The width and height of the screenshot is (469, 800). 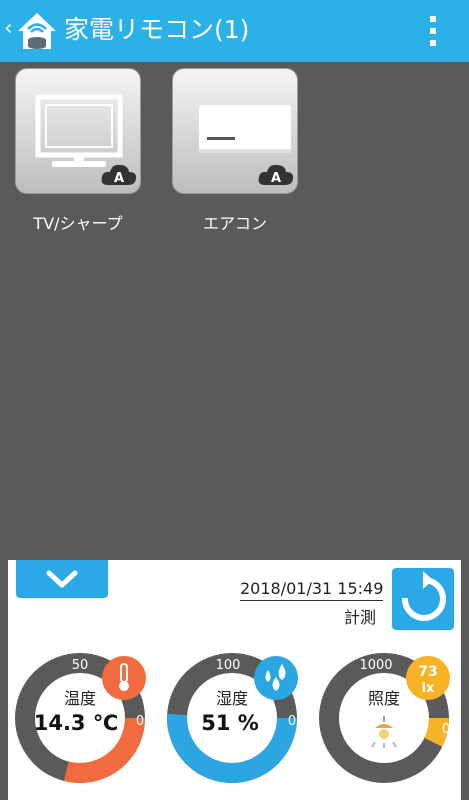 I want to click on app-bar: ‹ 家電リモコン(1), so click(x=234, y=31).